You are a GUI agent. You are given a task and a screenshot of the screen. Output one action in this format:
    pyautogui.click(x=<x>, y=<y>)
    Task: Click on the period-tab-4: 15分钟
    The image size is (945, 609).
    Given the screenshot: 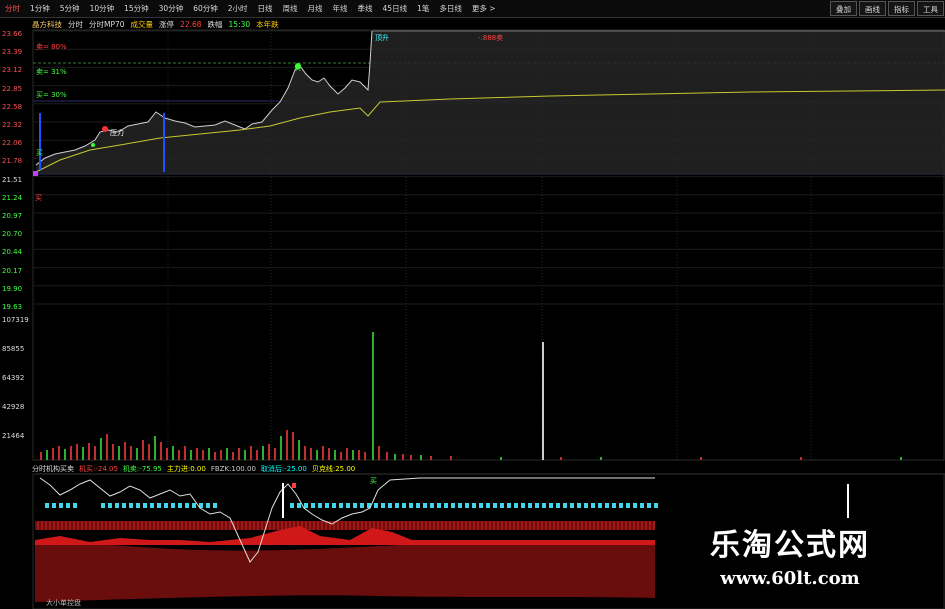 What is the action you would take?
    pyautogui.click(x=136, y=8)
    